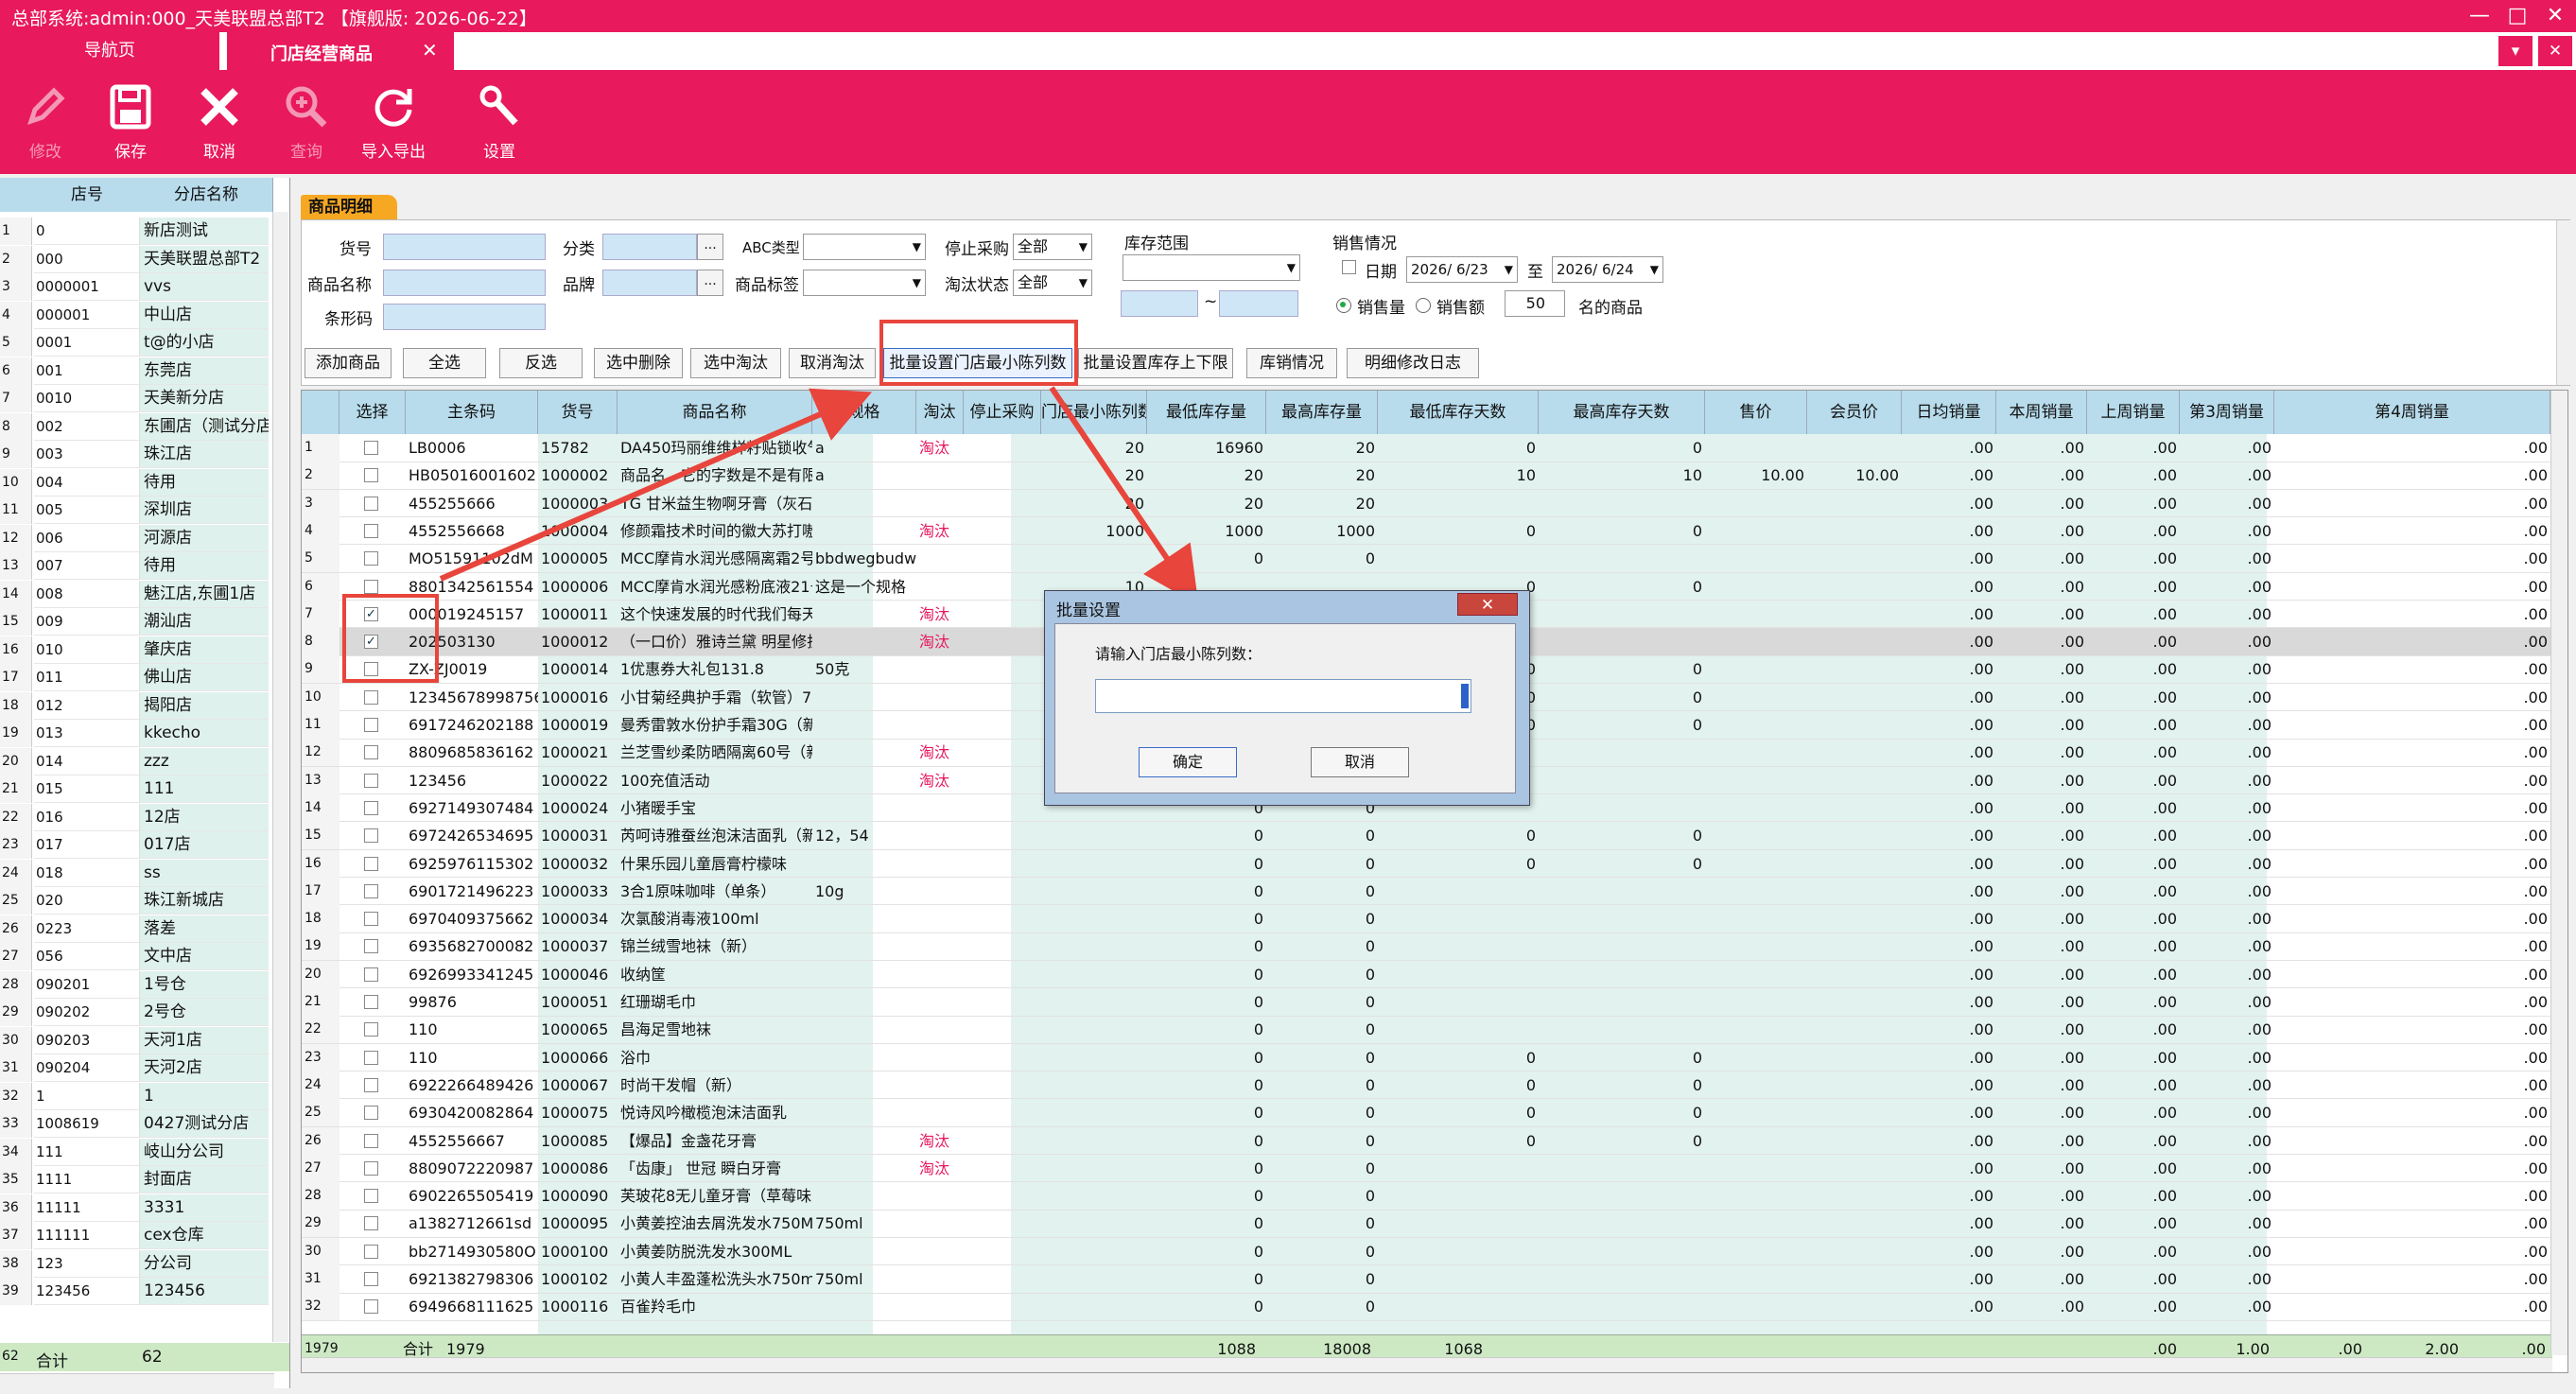 The height and width of the screenshot is (1394, 2576). I want to click on tab-close-icon: ✕, so click(430, 50).